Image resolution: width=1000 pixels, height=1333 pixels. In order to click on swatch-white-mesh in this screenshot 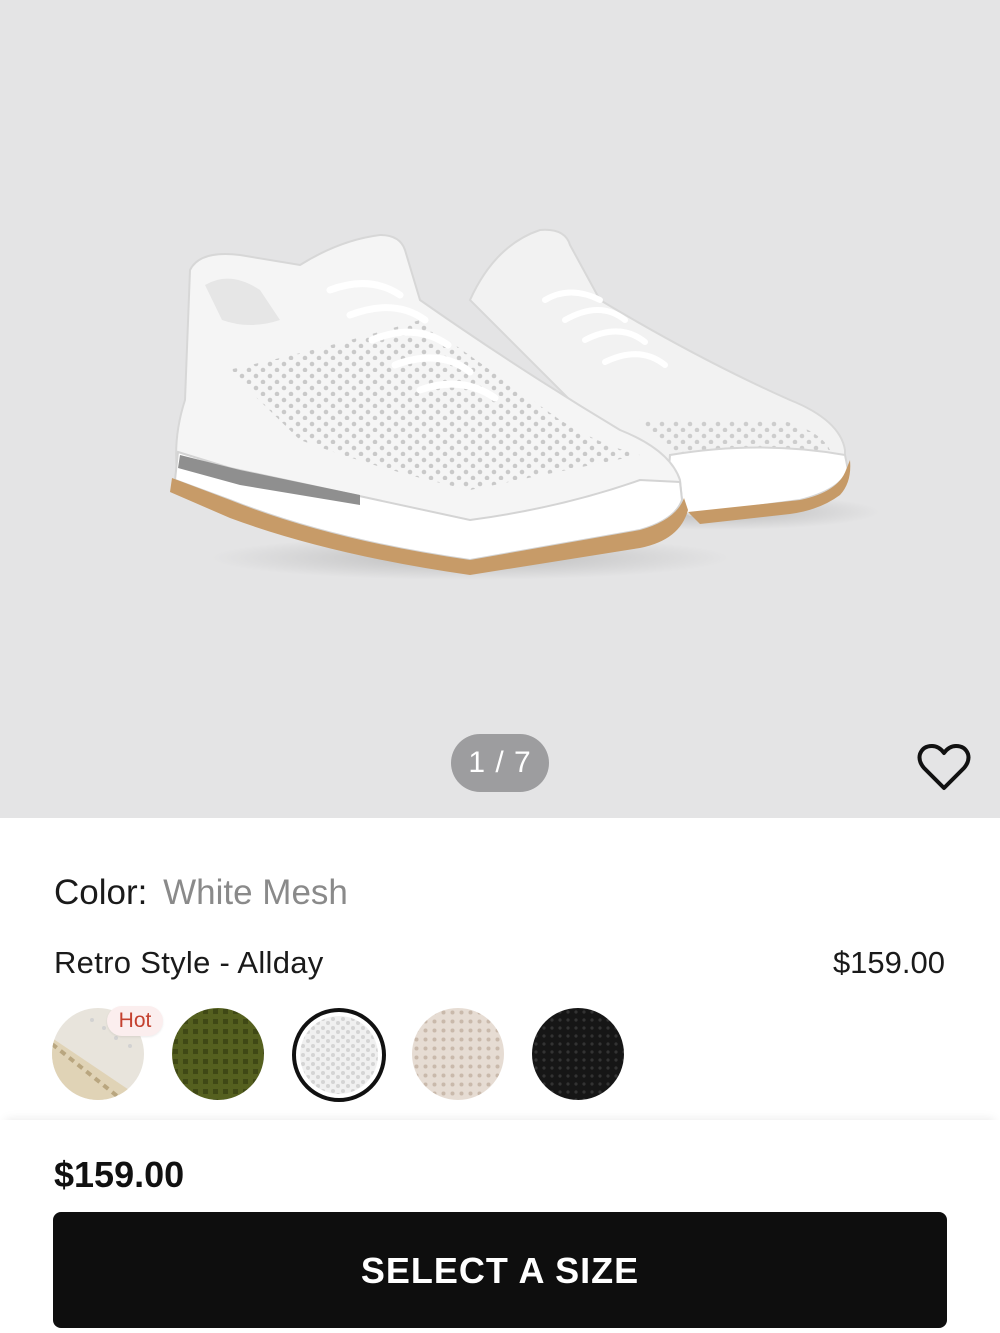, I will do `click(339, 1055)`.